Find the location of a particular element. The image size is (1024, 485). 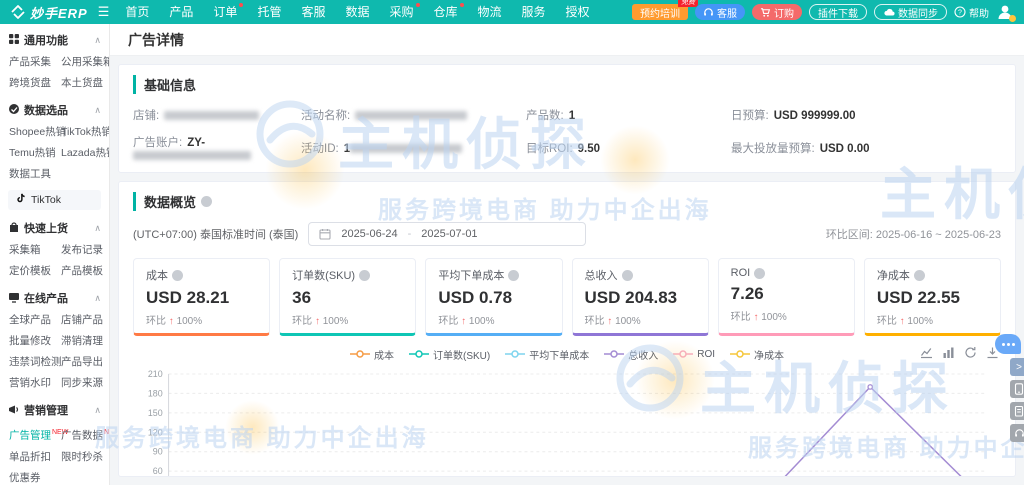

nav-item-8: 物流 is located at coordinates (490, 12).